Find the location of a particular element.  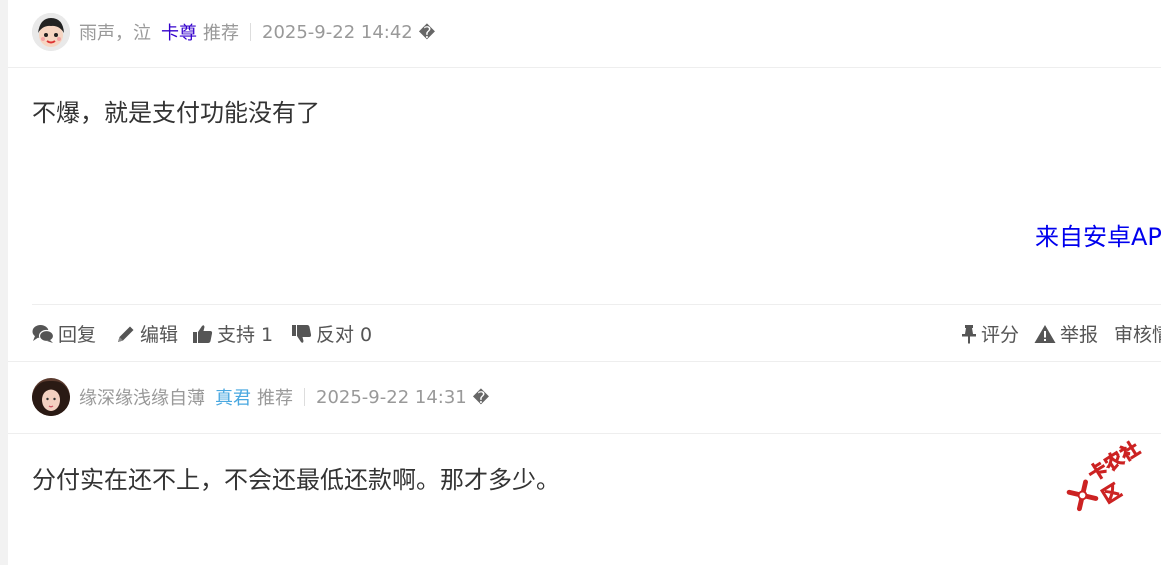

username: 缘深缘浅缘自薄 is located at coordinates (142, 397).